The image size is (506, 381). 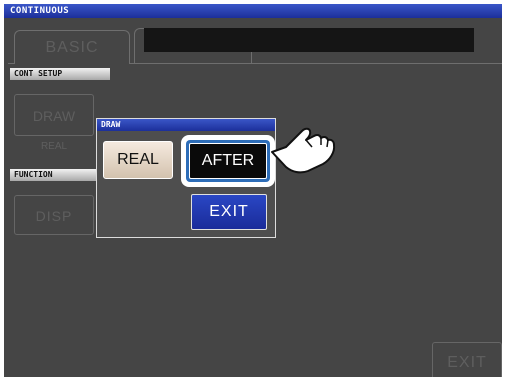 What do you see at coordinates (54, 215) in the screenshot?
I see `disp-button: DISP` at bounding box center [54, 215].